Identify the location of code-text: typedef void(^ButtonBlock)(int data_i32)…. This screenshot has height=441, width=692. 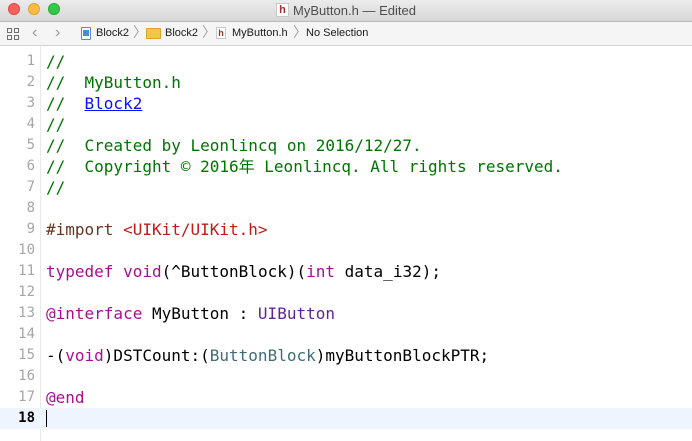
(243, 271).